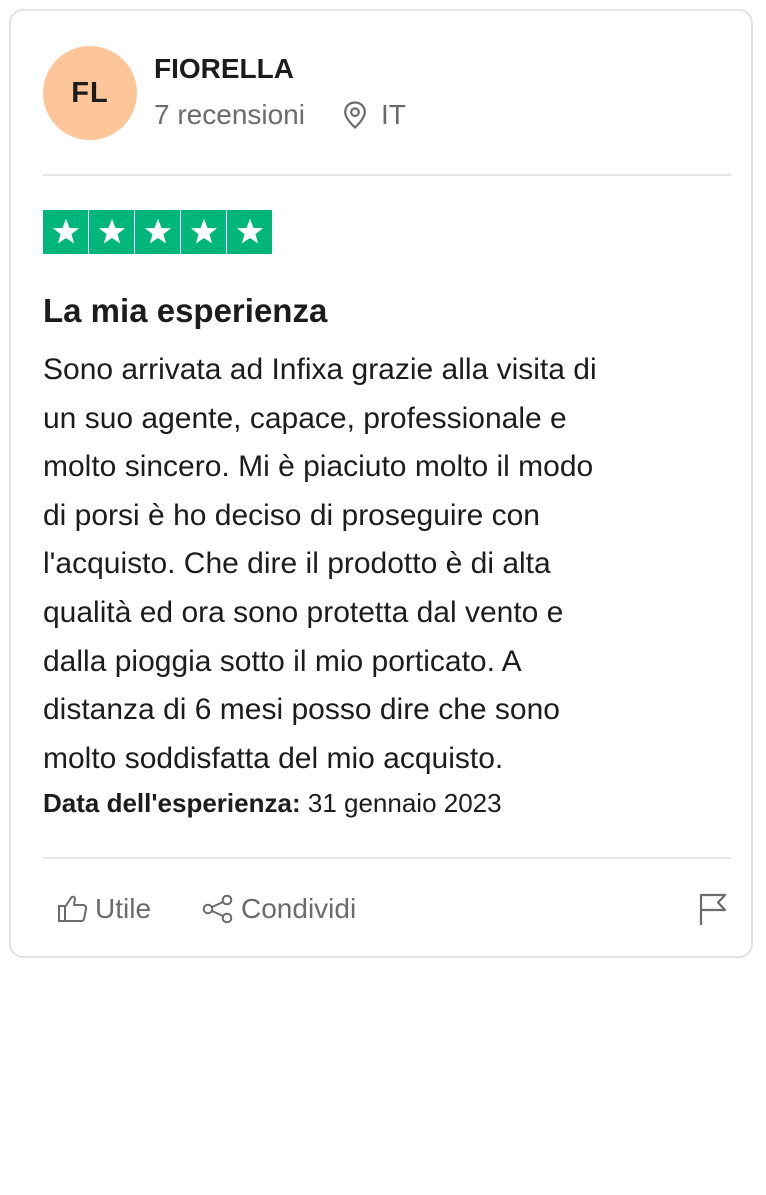  What do you see at coordinates (373, 115) in the screenshot?
I see `reviewer-location: IT` at bounding box center [373, 115].